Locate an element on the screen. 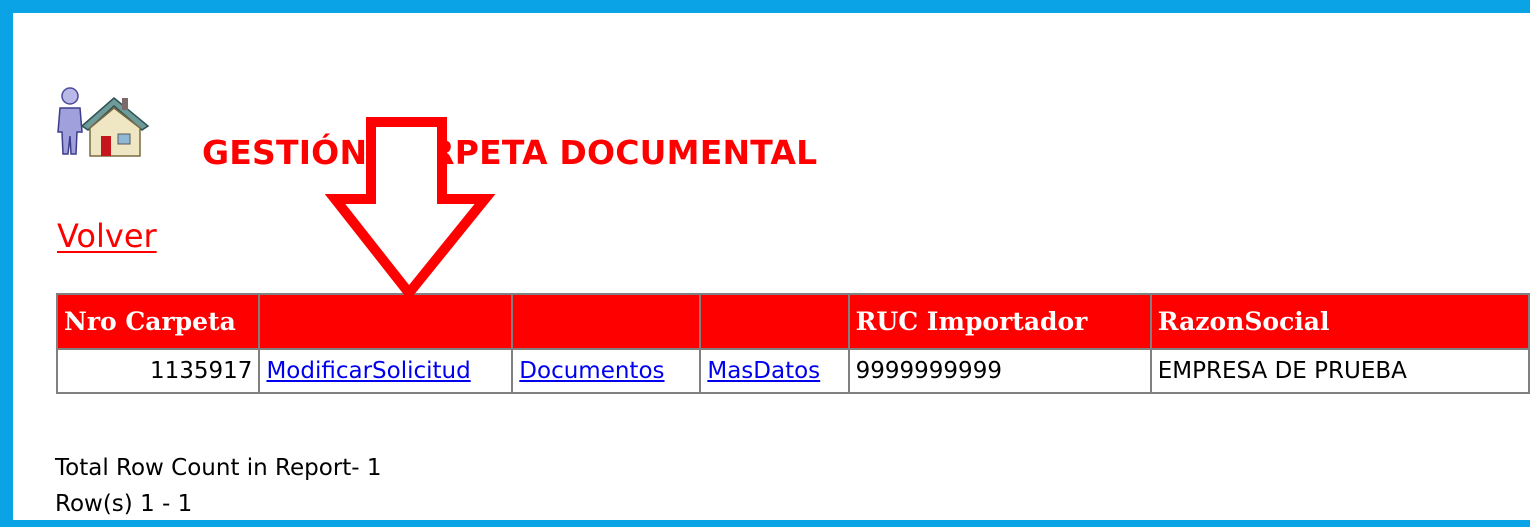  down-arrow-icon is located at coordinates (410, 209).